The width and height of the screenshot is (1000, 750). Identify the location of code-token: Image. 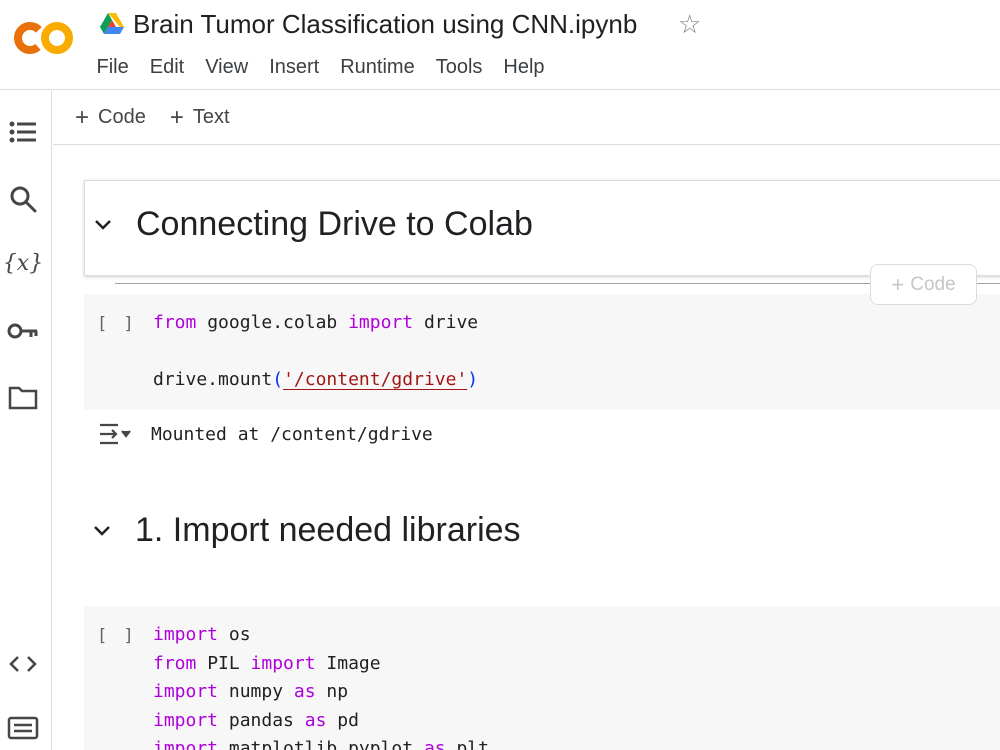
(348, 663).